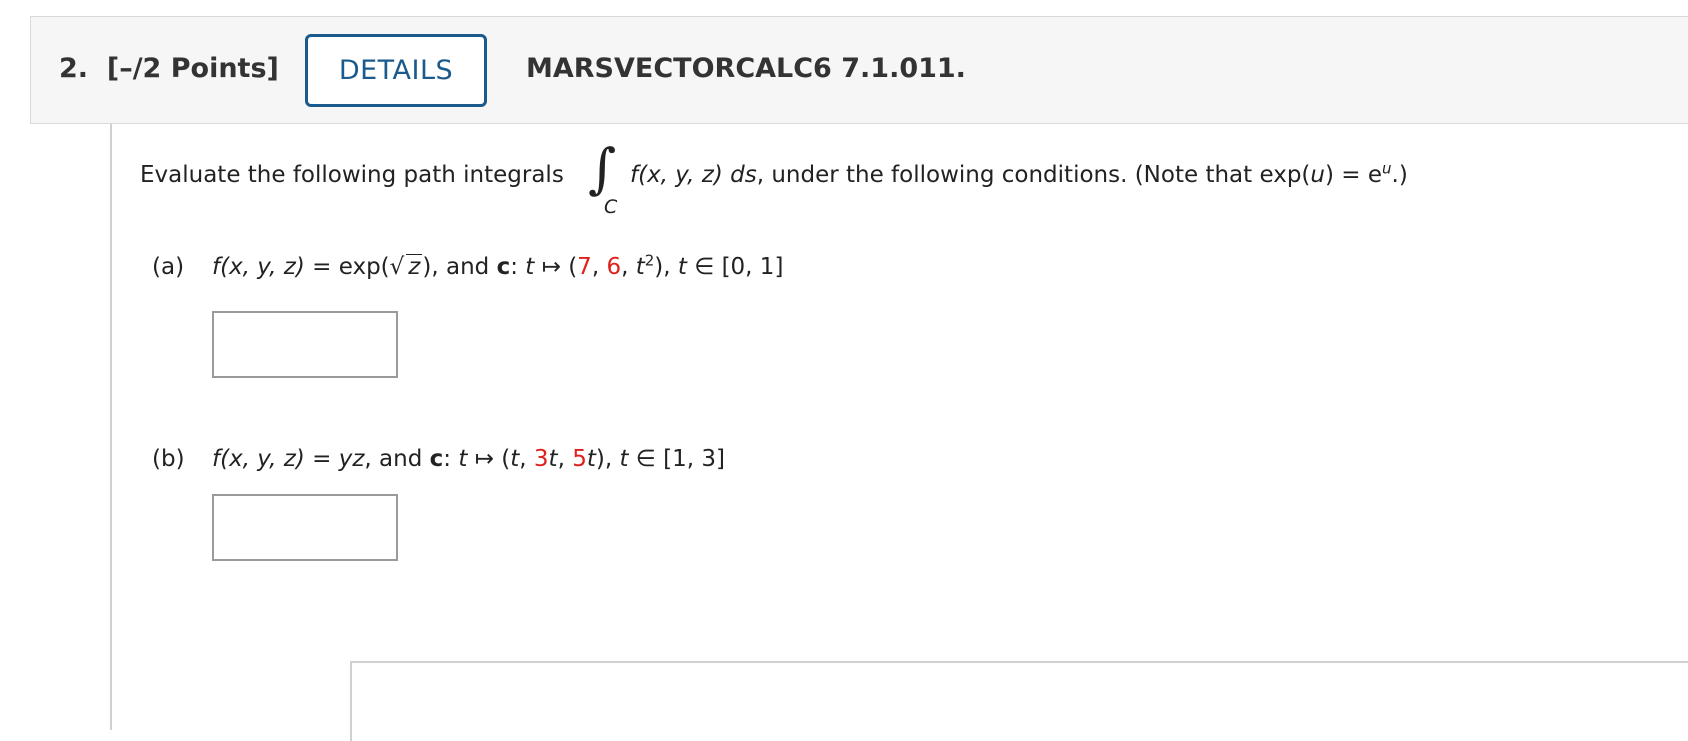 This screenshot has width=1688, height=741. I want to click on content-left-border, so click(111, 427).